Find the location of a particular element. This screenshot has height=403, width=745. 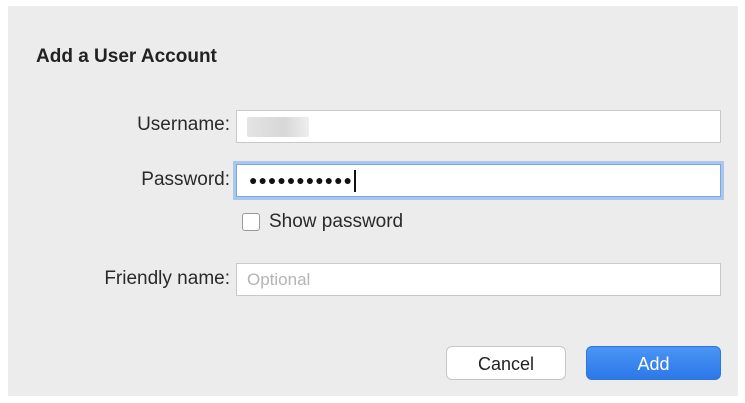

password-label: Password: is located at coordinates (185, 179).